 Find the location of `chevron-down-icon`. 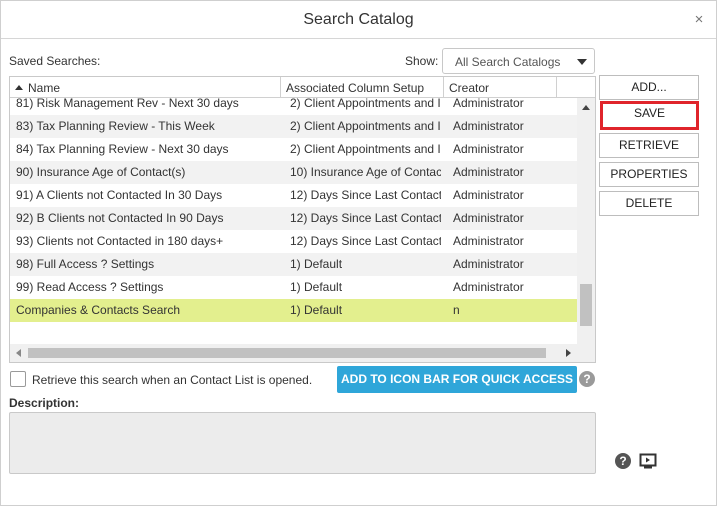

chevron-down-icon is located at coordinates (582, 62).